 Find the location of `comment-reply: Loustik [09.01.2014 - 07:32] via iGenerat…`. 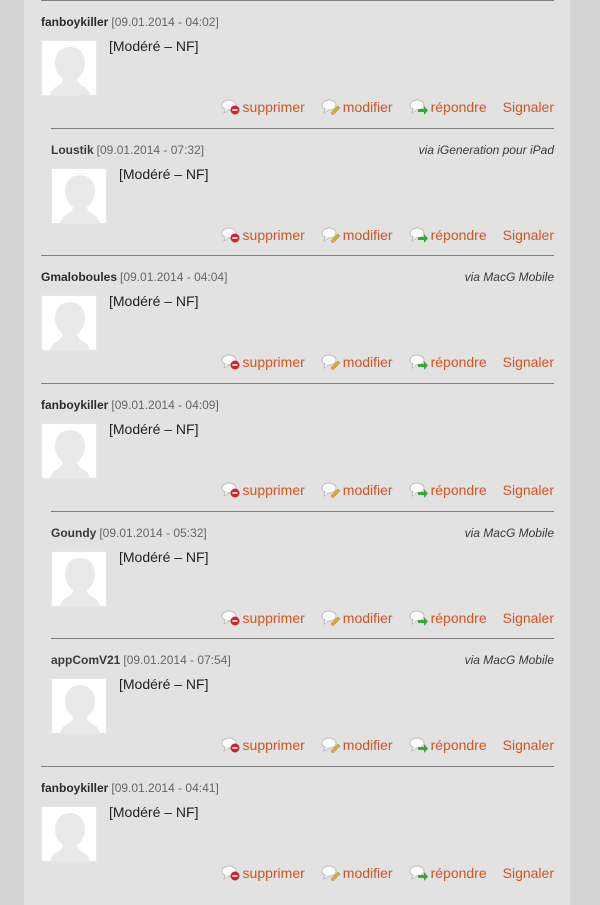

comment-reply: Loustik [09.01.2014 - 07:32] via iGenerat… is located at coordinates (302, 191).